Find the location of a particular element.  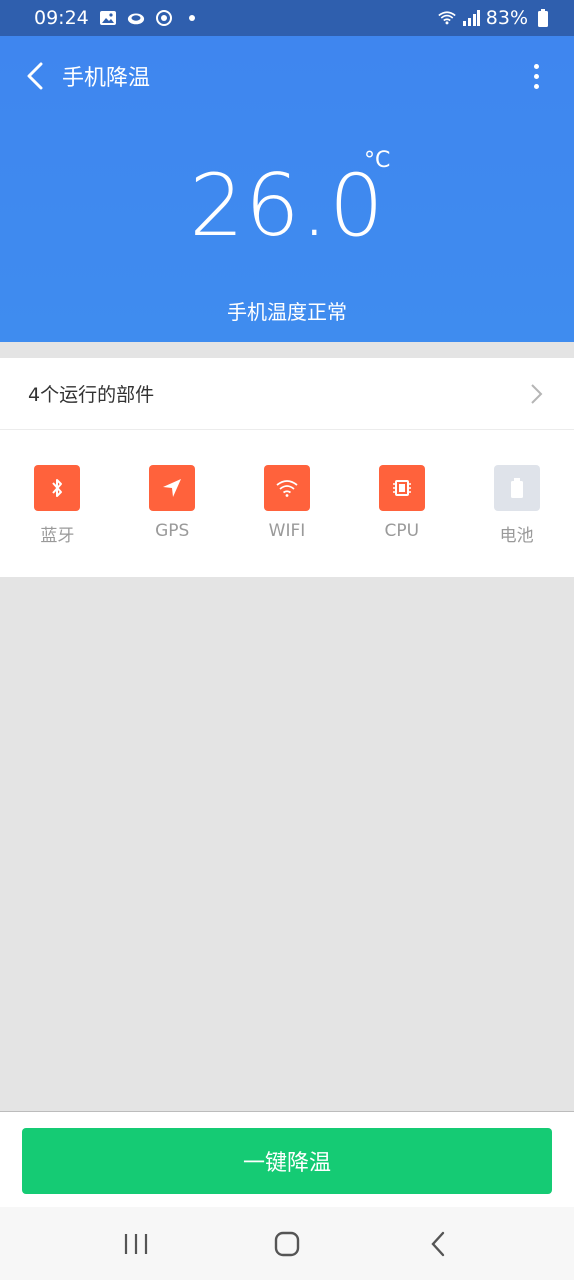

home-icon is located at coordinates (287, 1243).